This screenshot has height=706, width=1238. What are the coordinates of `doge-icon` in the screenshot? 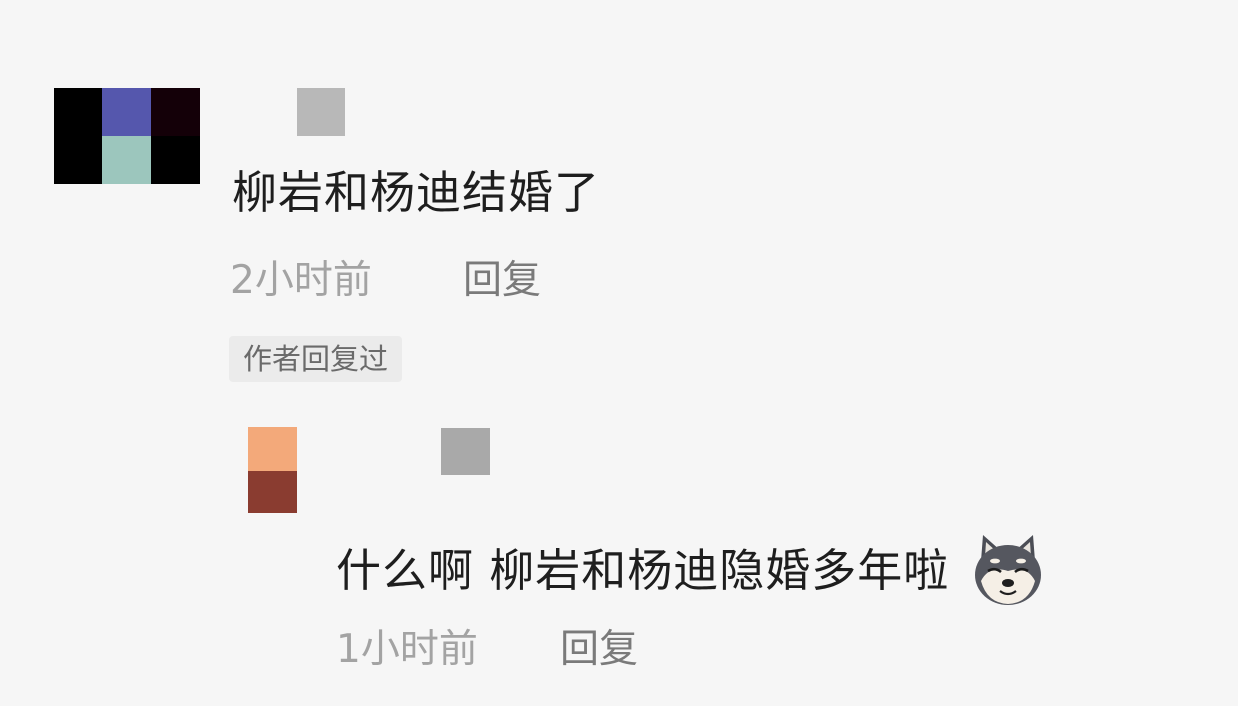 It's located at (1008, 570).